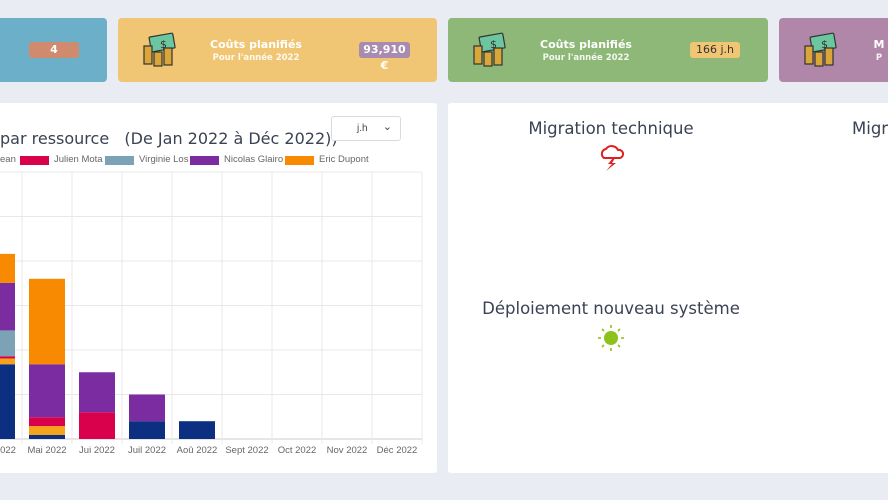  What do you see at coordinates (169, 138) in the screenshot?
I see `chart-title: par ressource (De Jan 2022 à Déc 2022))` at bounding box center [169, 138].